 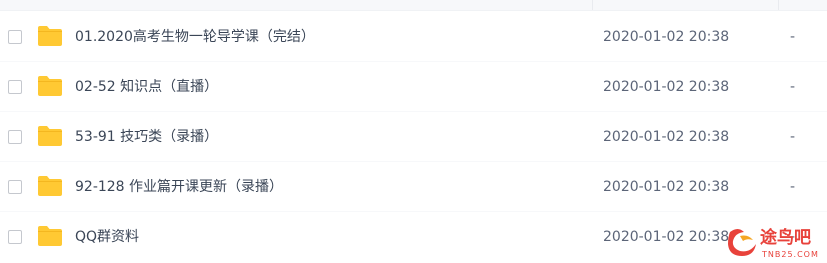 I want to click on column-header-strip, so click(x=413, y=5).